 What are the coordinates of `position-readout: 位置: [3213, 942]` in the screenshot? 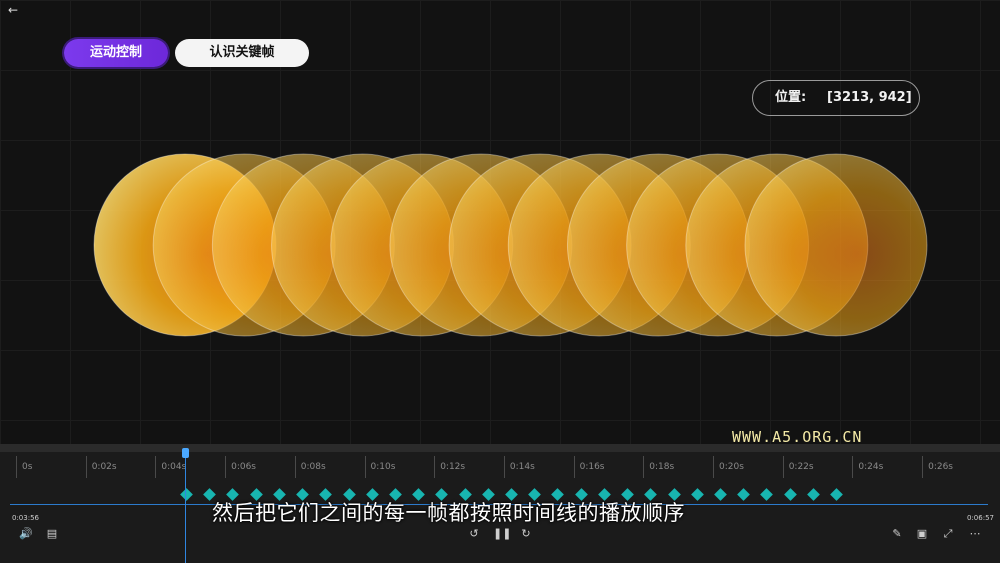 It's located at (836, 98).